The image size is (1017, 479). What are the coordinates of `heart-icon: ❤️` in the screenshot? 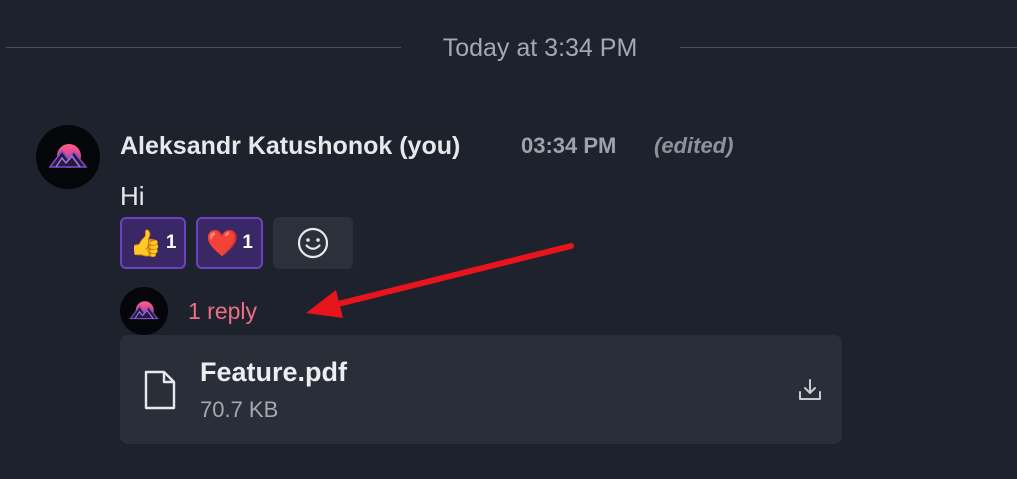 It's located at (222, 243).